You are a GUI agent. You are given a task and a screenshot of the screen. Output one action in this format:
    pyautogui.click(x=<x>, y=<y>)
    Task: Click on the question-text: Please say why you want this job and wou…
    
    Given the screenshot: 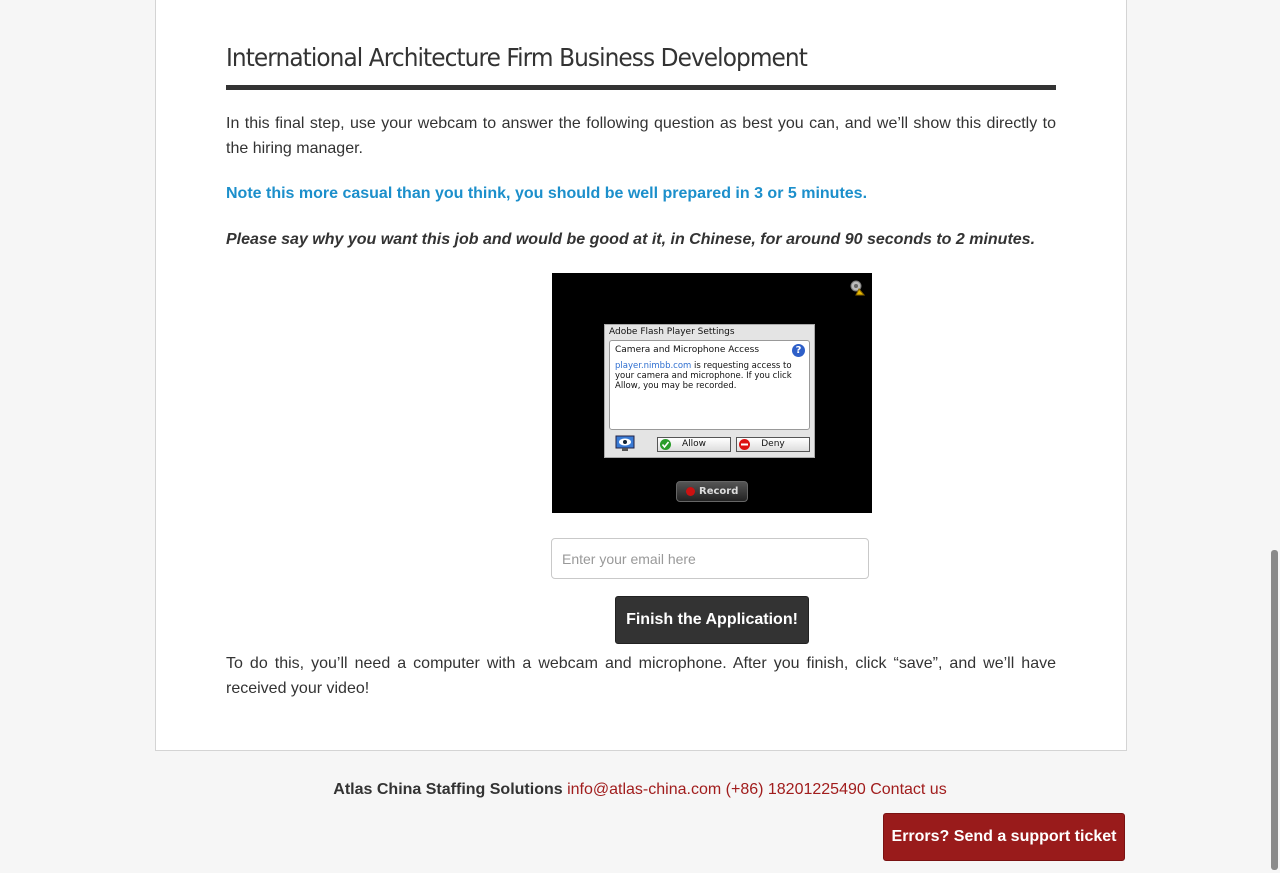 What is the action you would take?
    pyautogui.click(x=631, y=239)
    